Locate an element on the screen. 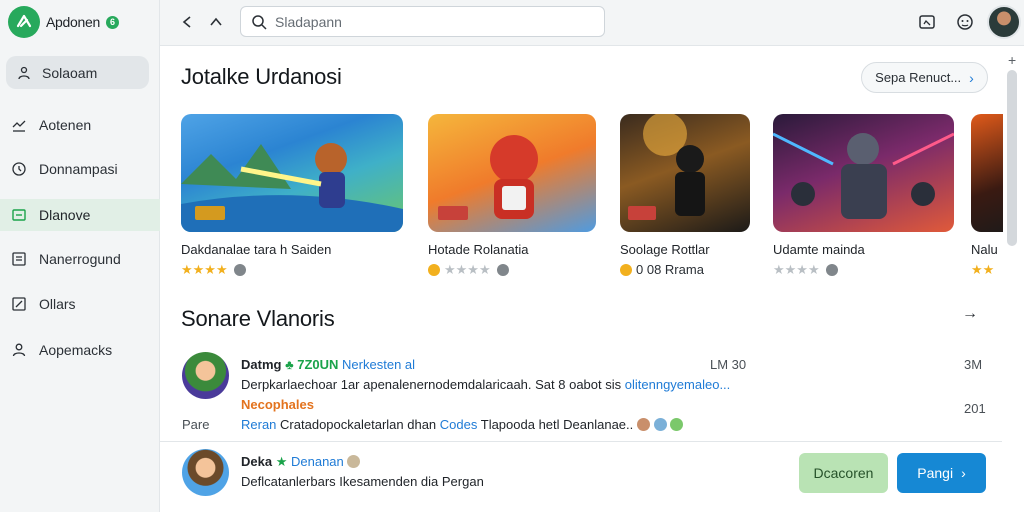 The image size is (1024, 512). chevron-right-icon: › is located at coordinates (963, 473).